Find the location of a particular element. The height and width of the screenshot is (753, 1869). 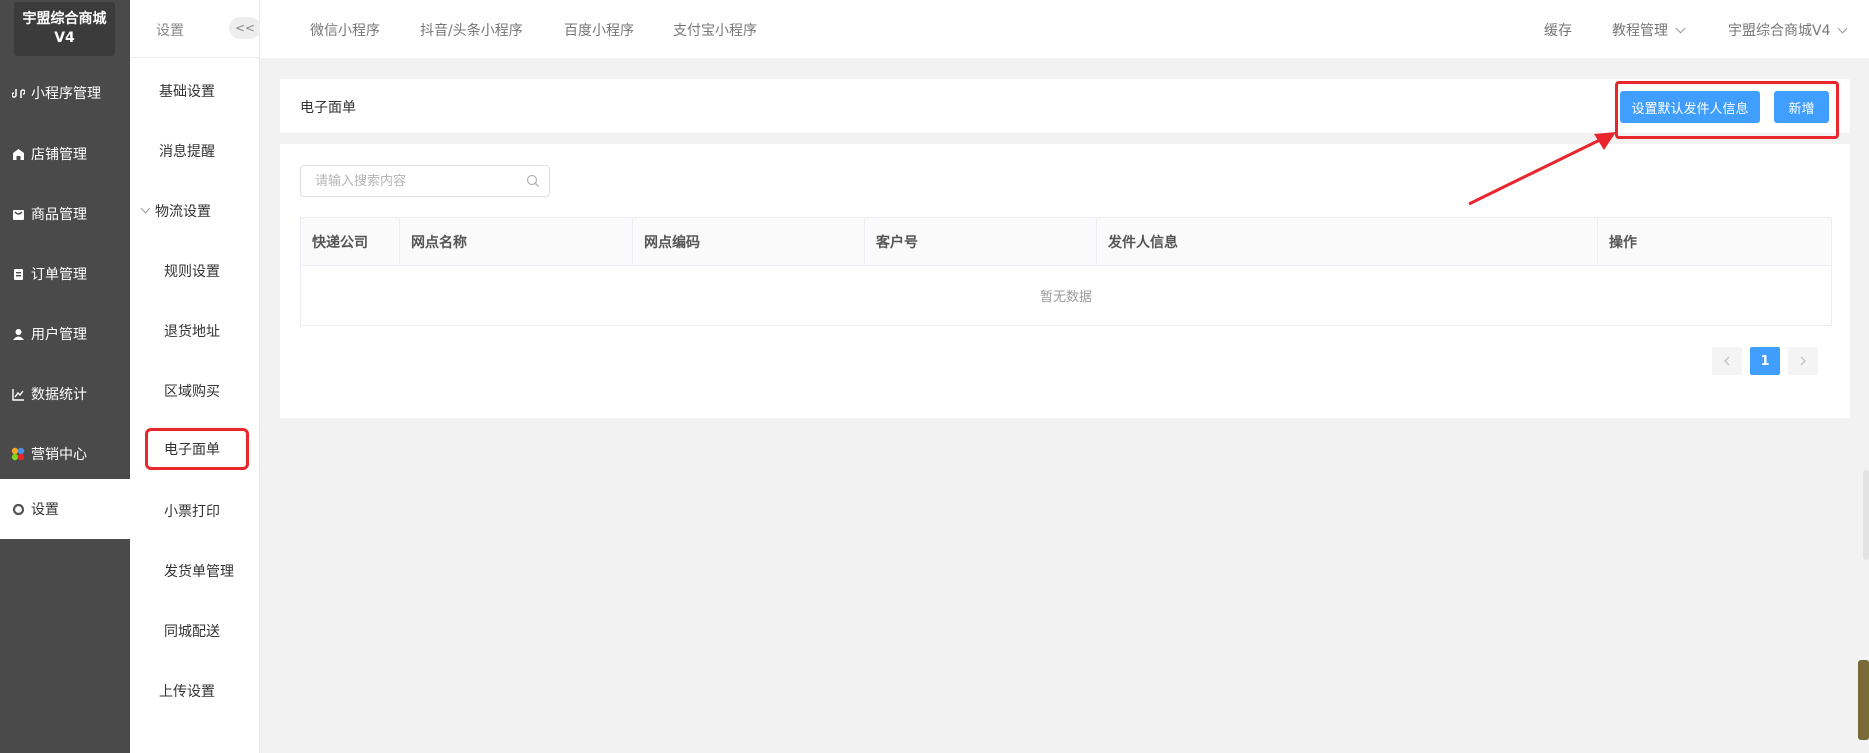

next-page-button is located at coordinates (1803, 361).